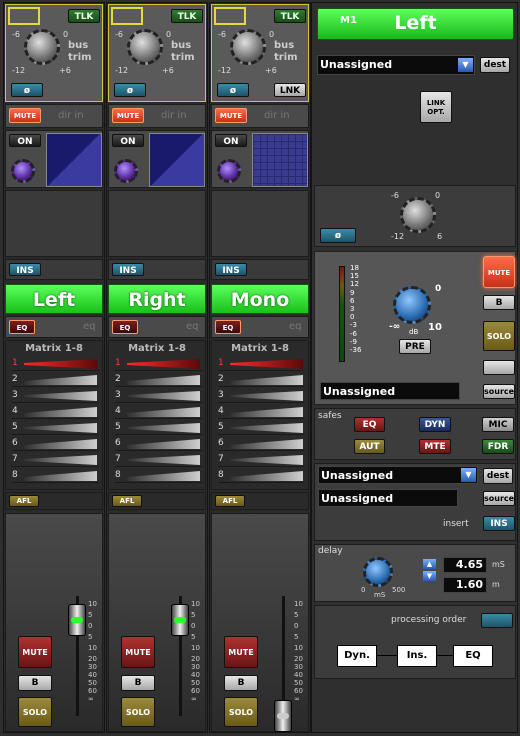 This screenshot has height=736, width=520. Describe the element at coordinates (398, 475) in the screenshot. I see `insert-dest-select: Unassigned ▼` at that location.